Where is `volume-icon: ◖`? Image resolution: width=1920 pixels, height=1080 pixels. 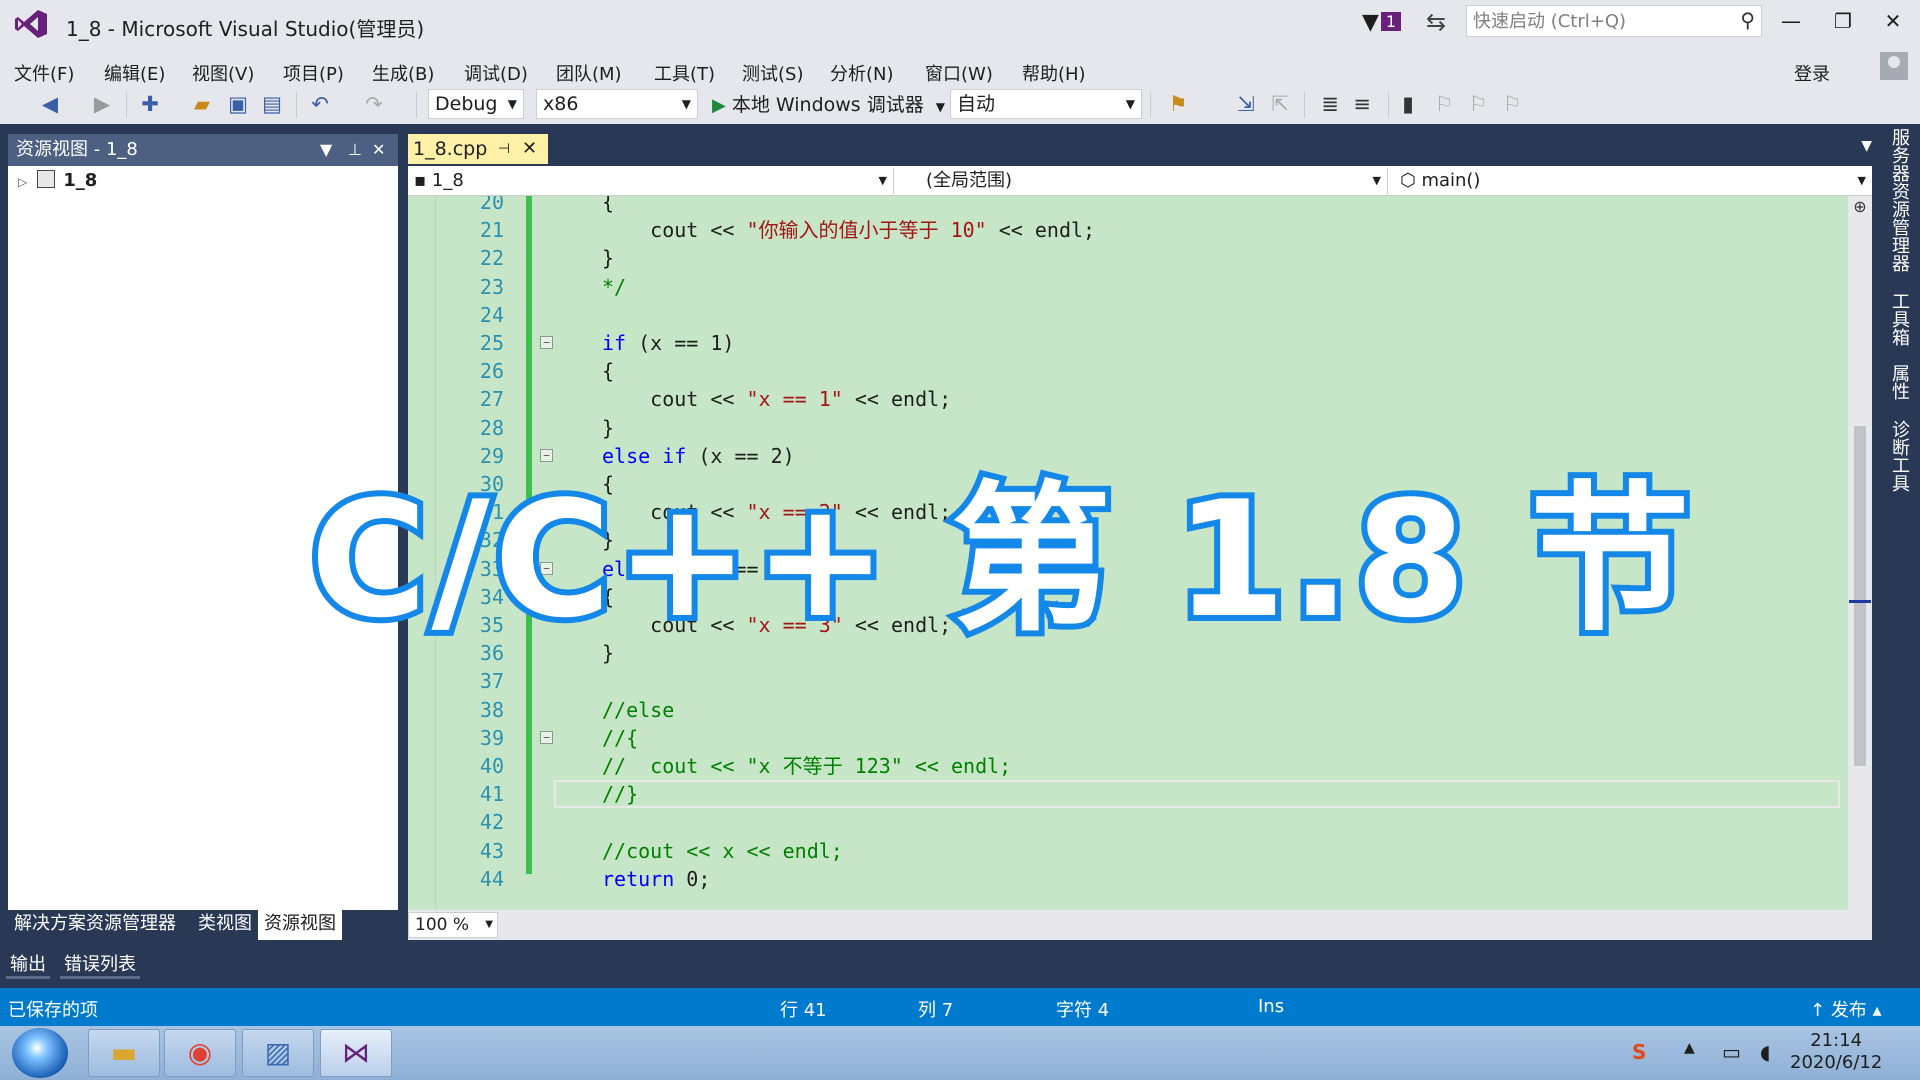
volume-icon: ◖ is located at coordinates (1765, 1052).